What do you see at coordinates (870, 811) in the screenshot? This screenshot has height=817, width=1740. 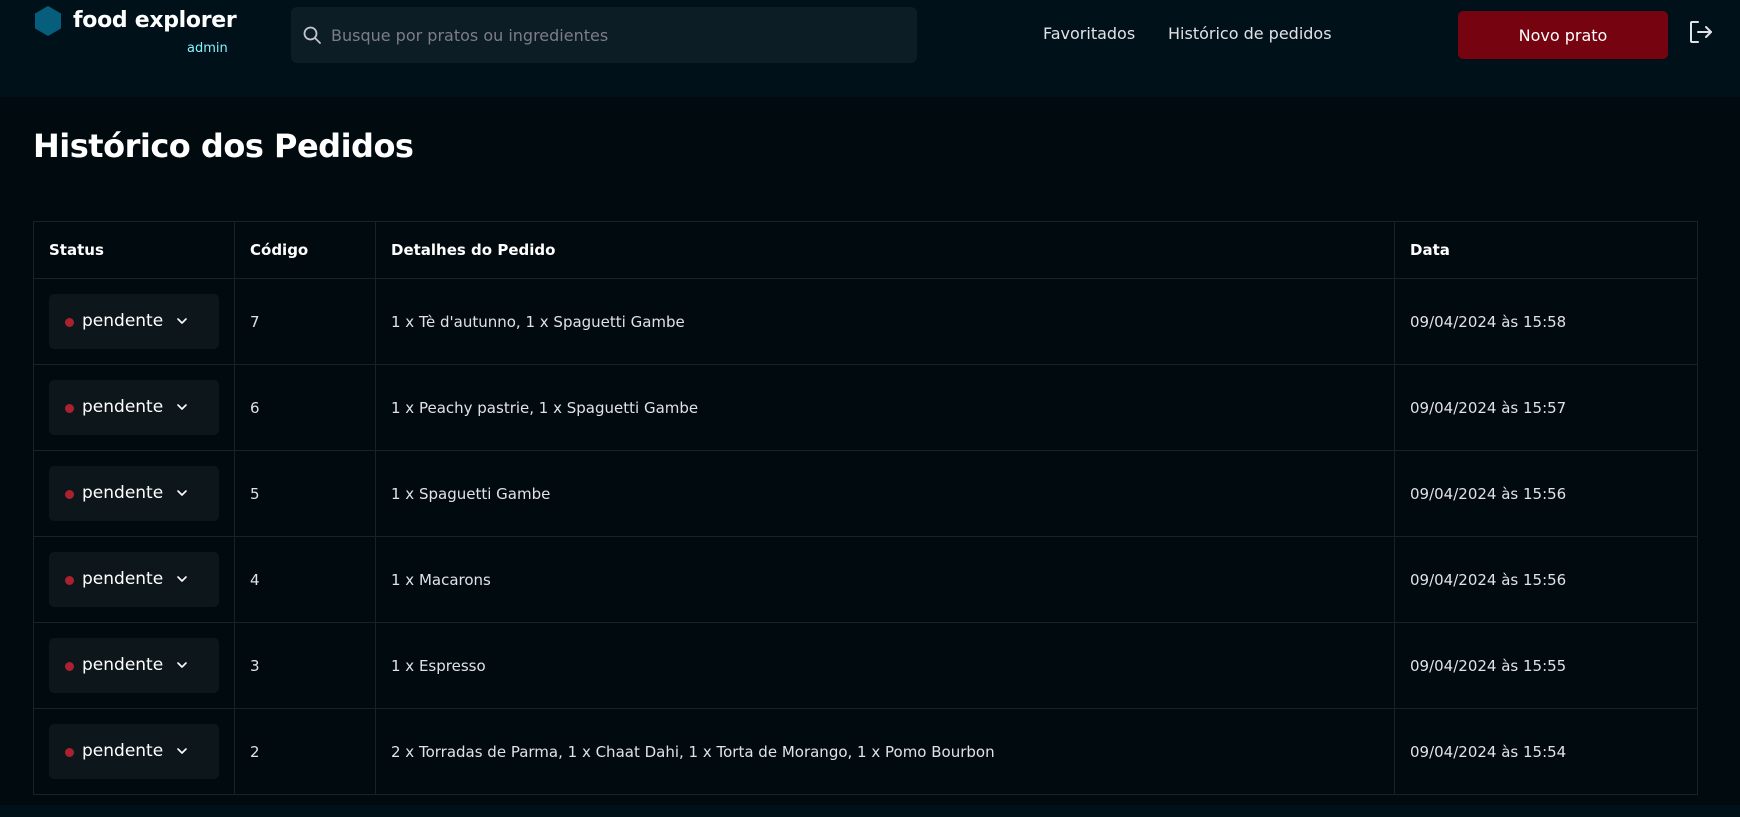 I see `footer` at bounding box center [870, 811].